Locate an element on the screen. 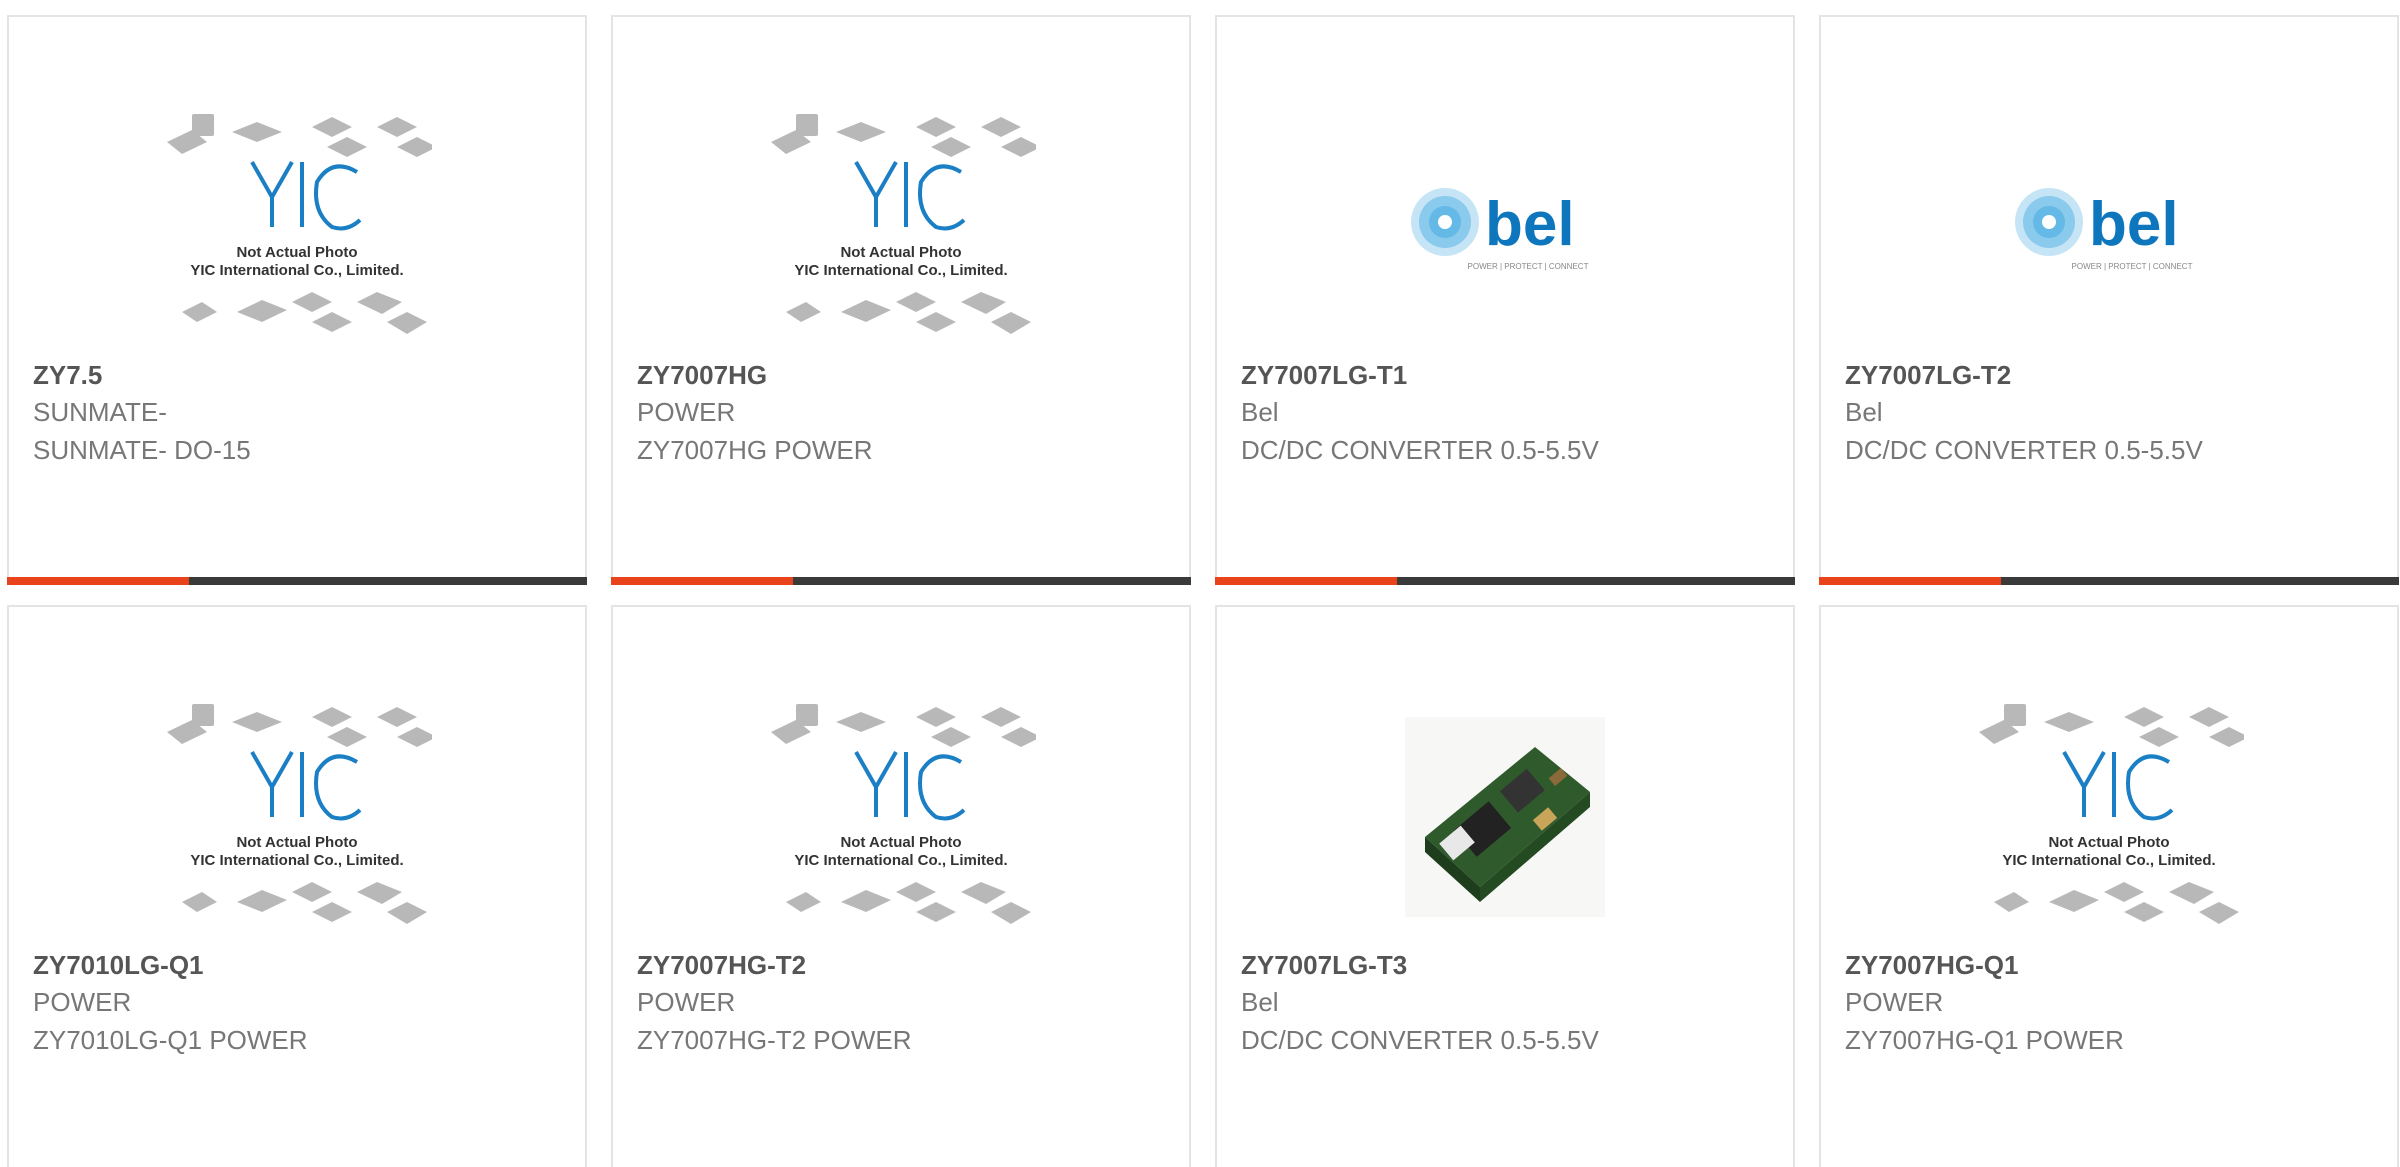 The width and height of the screenshot is (2400, 1167). product-description: ZY7010LG-Q1 POWER is located at coordinates (170, 1040).